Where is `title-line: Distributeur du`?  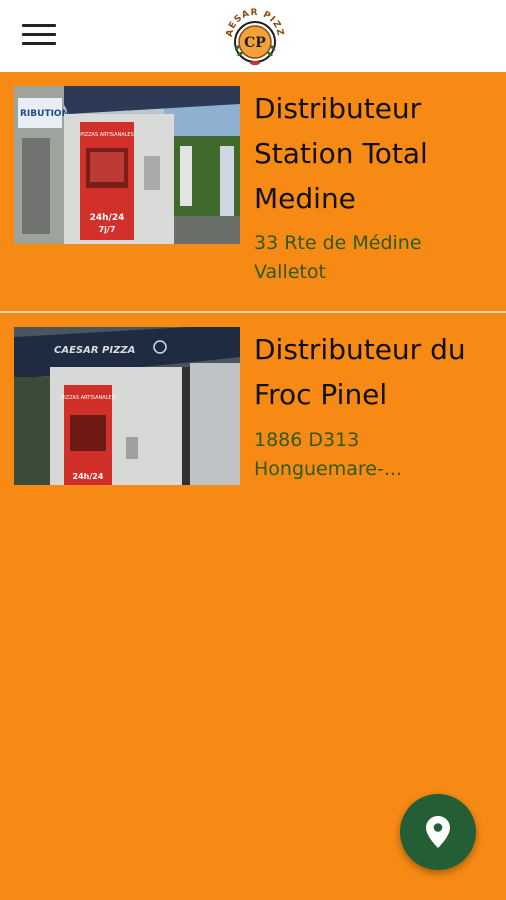 title-line: Distributeur du is located at coordinates (360, 349).